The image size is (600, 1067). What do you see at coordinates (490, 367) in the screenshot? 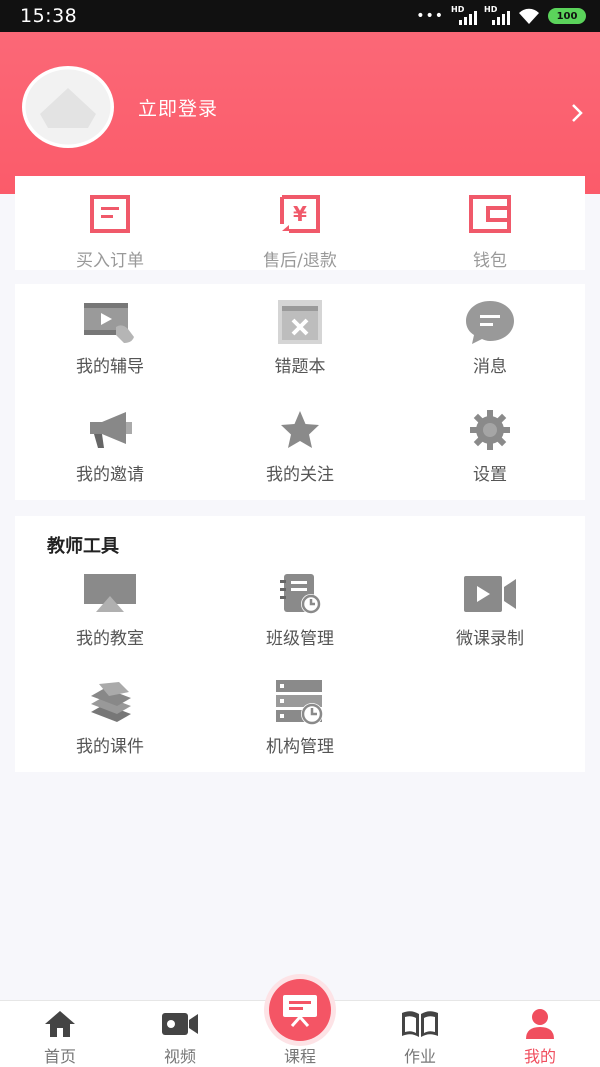
I see `tool-messages-label: 消息` at bounding box center [490, 367].